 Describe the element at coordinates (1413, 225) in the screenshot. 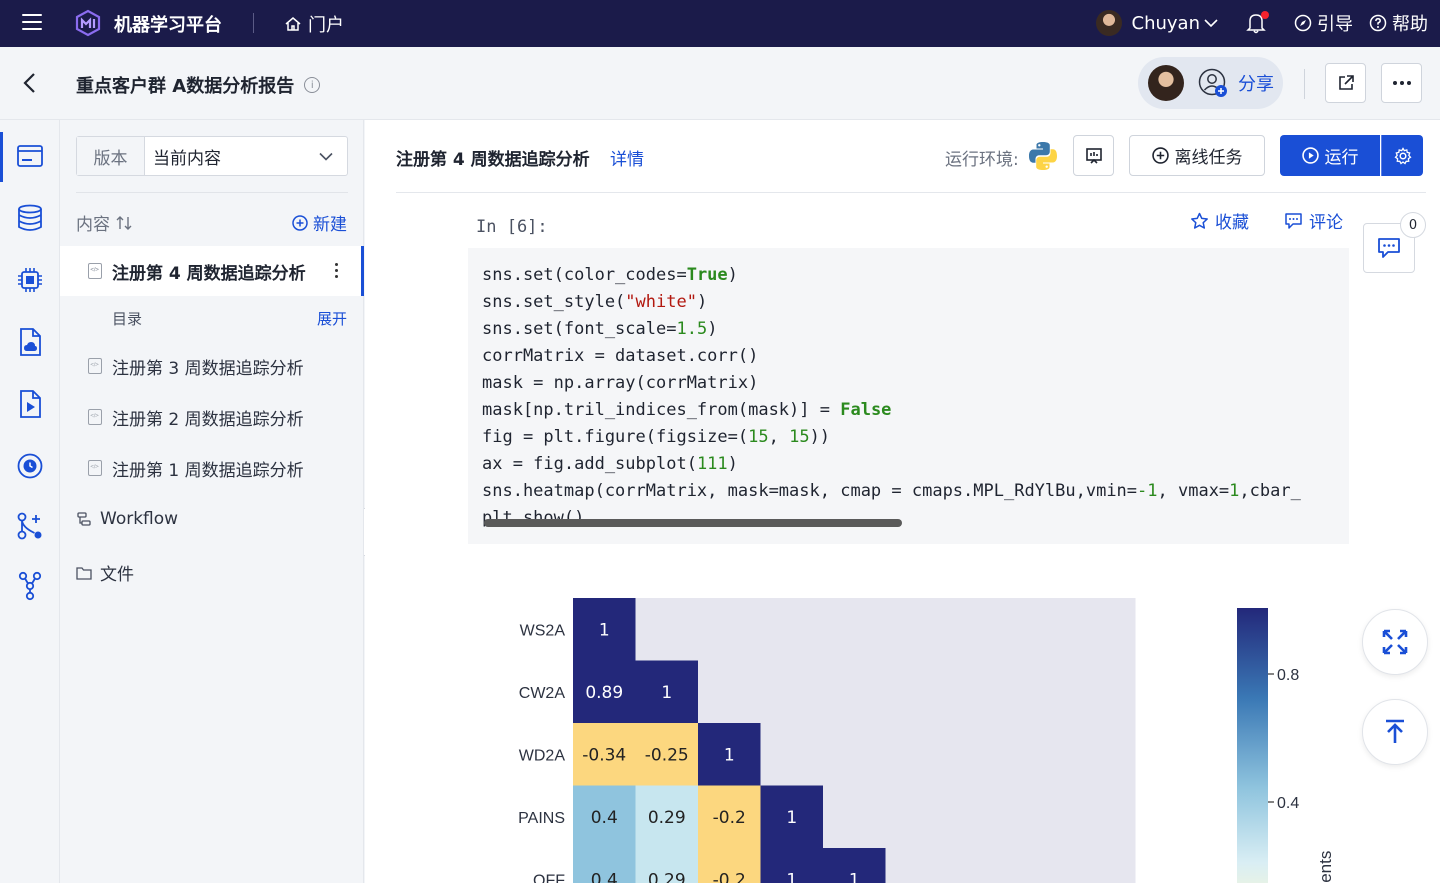

I see `comment-count-badge: 0` at that location.